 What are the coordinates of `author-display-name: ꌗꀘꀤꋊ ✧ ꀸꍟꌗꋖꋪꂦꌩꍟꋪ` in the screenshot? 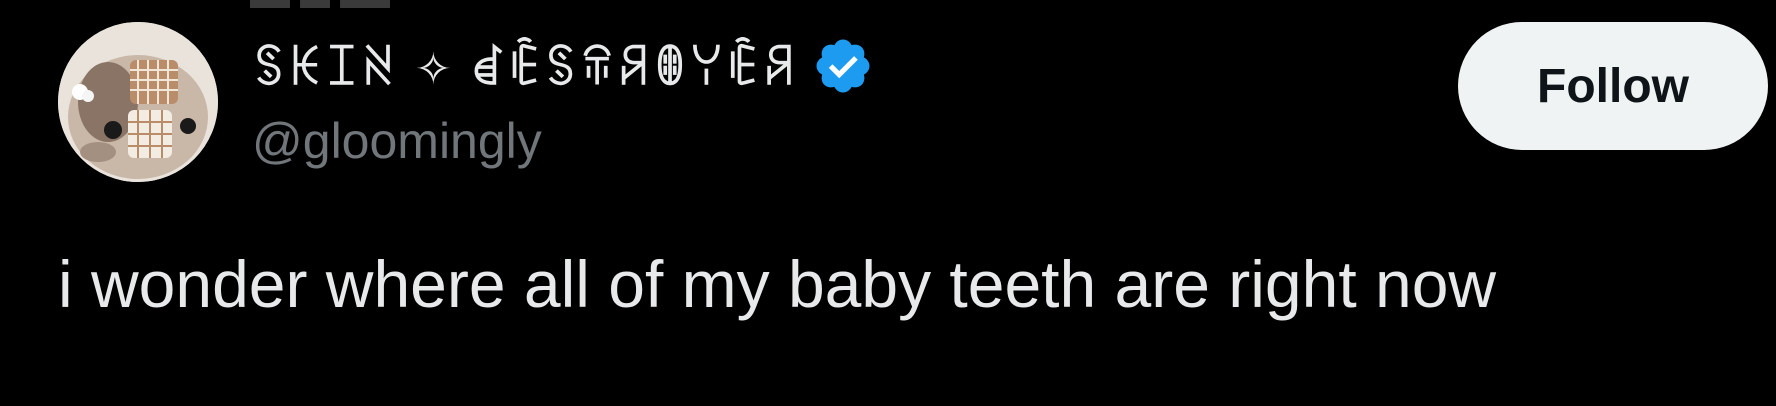 It's located at (525, 66).